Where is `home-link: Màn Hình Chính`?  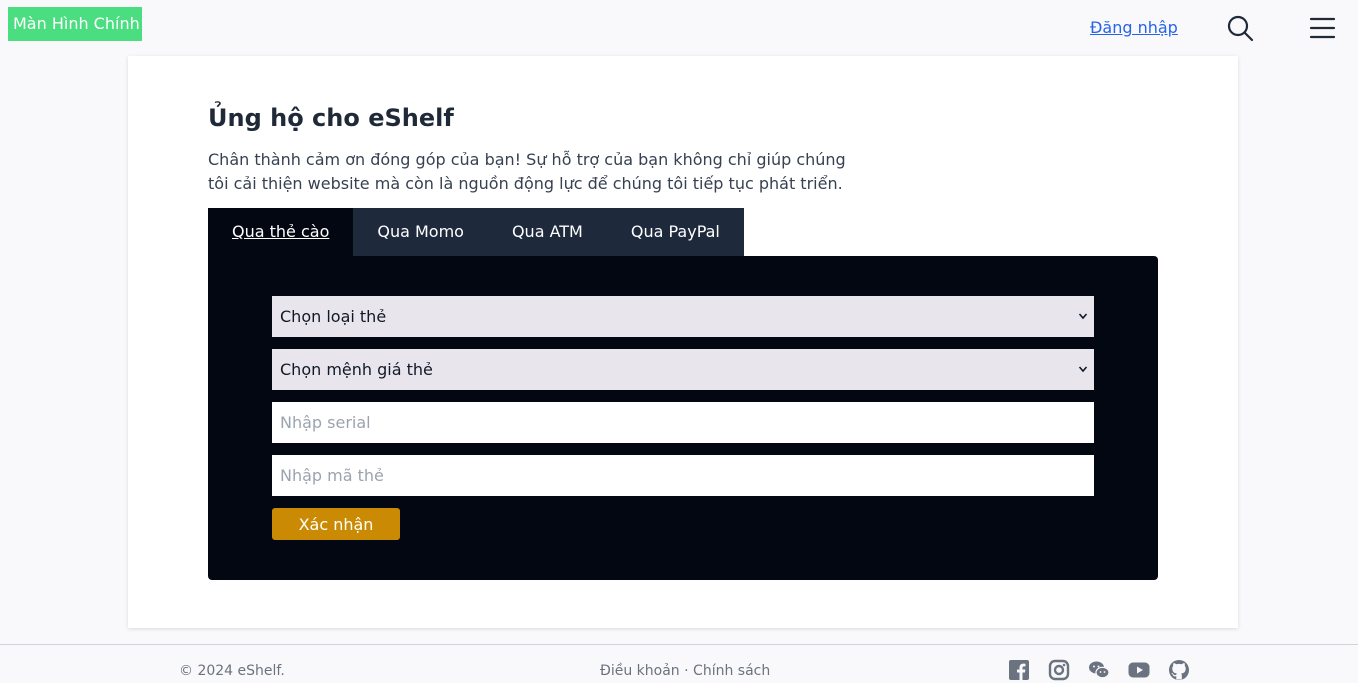 home-link: Màn Hình Chính is located at coordinates (75, 24).